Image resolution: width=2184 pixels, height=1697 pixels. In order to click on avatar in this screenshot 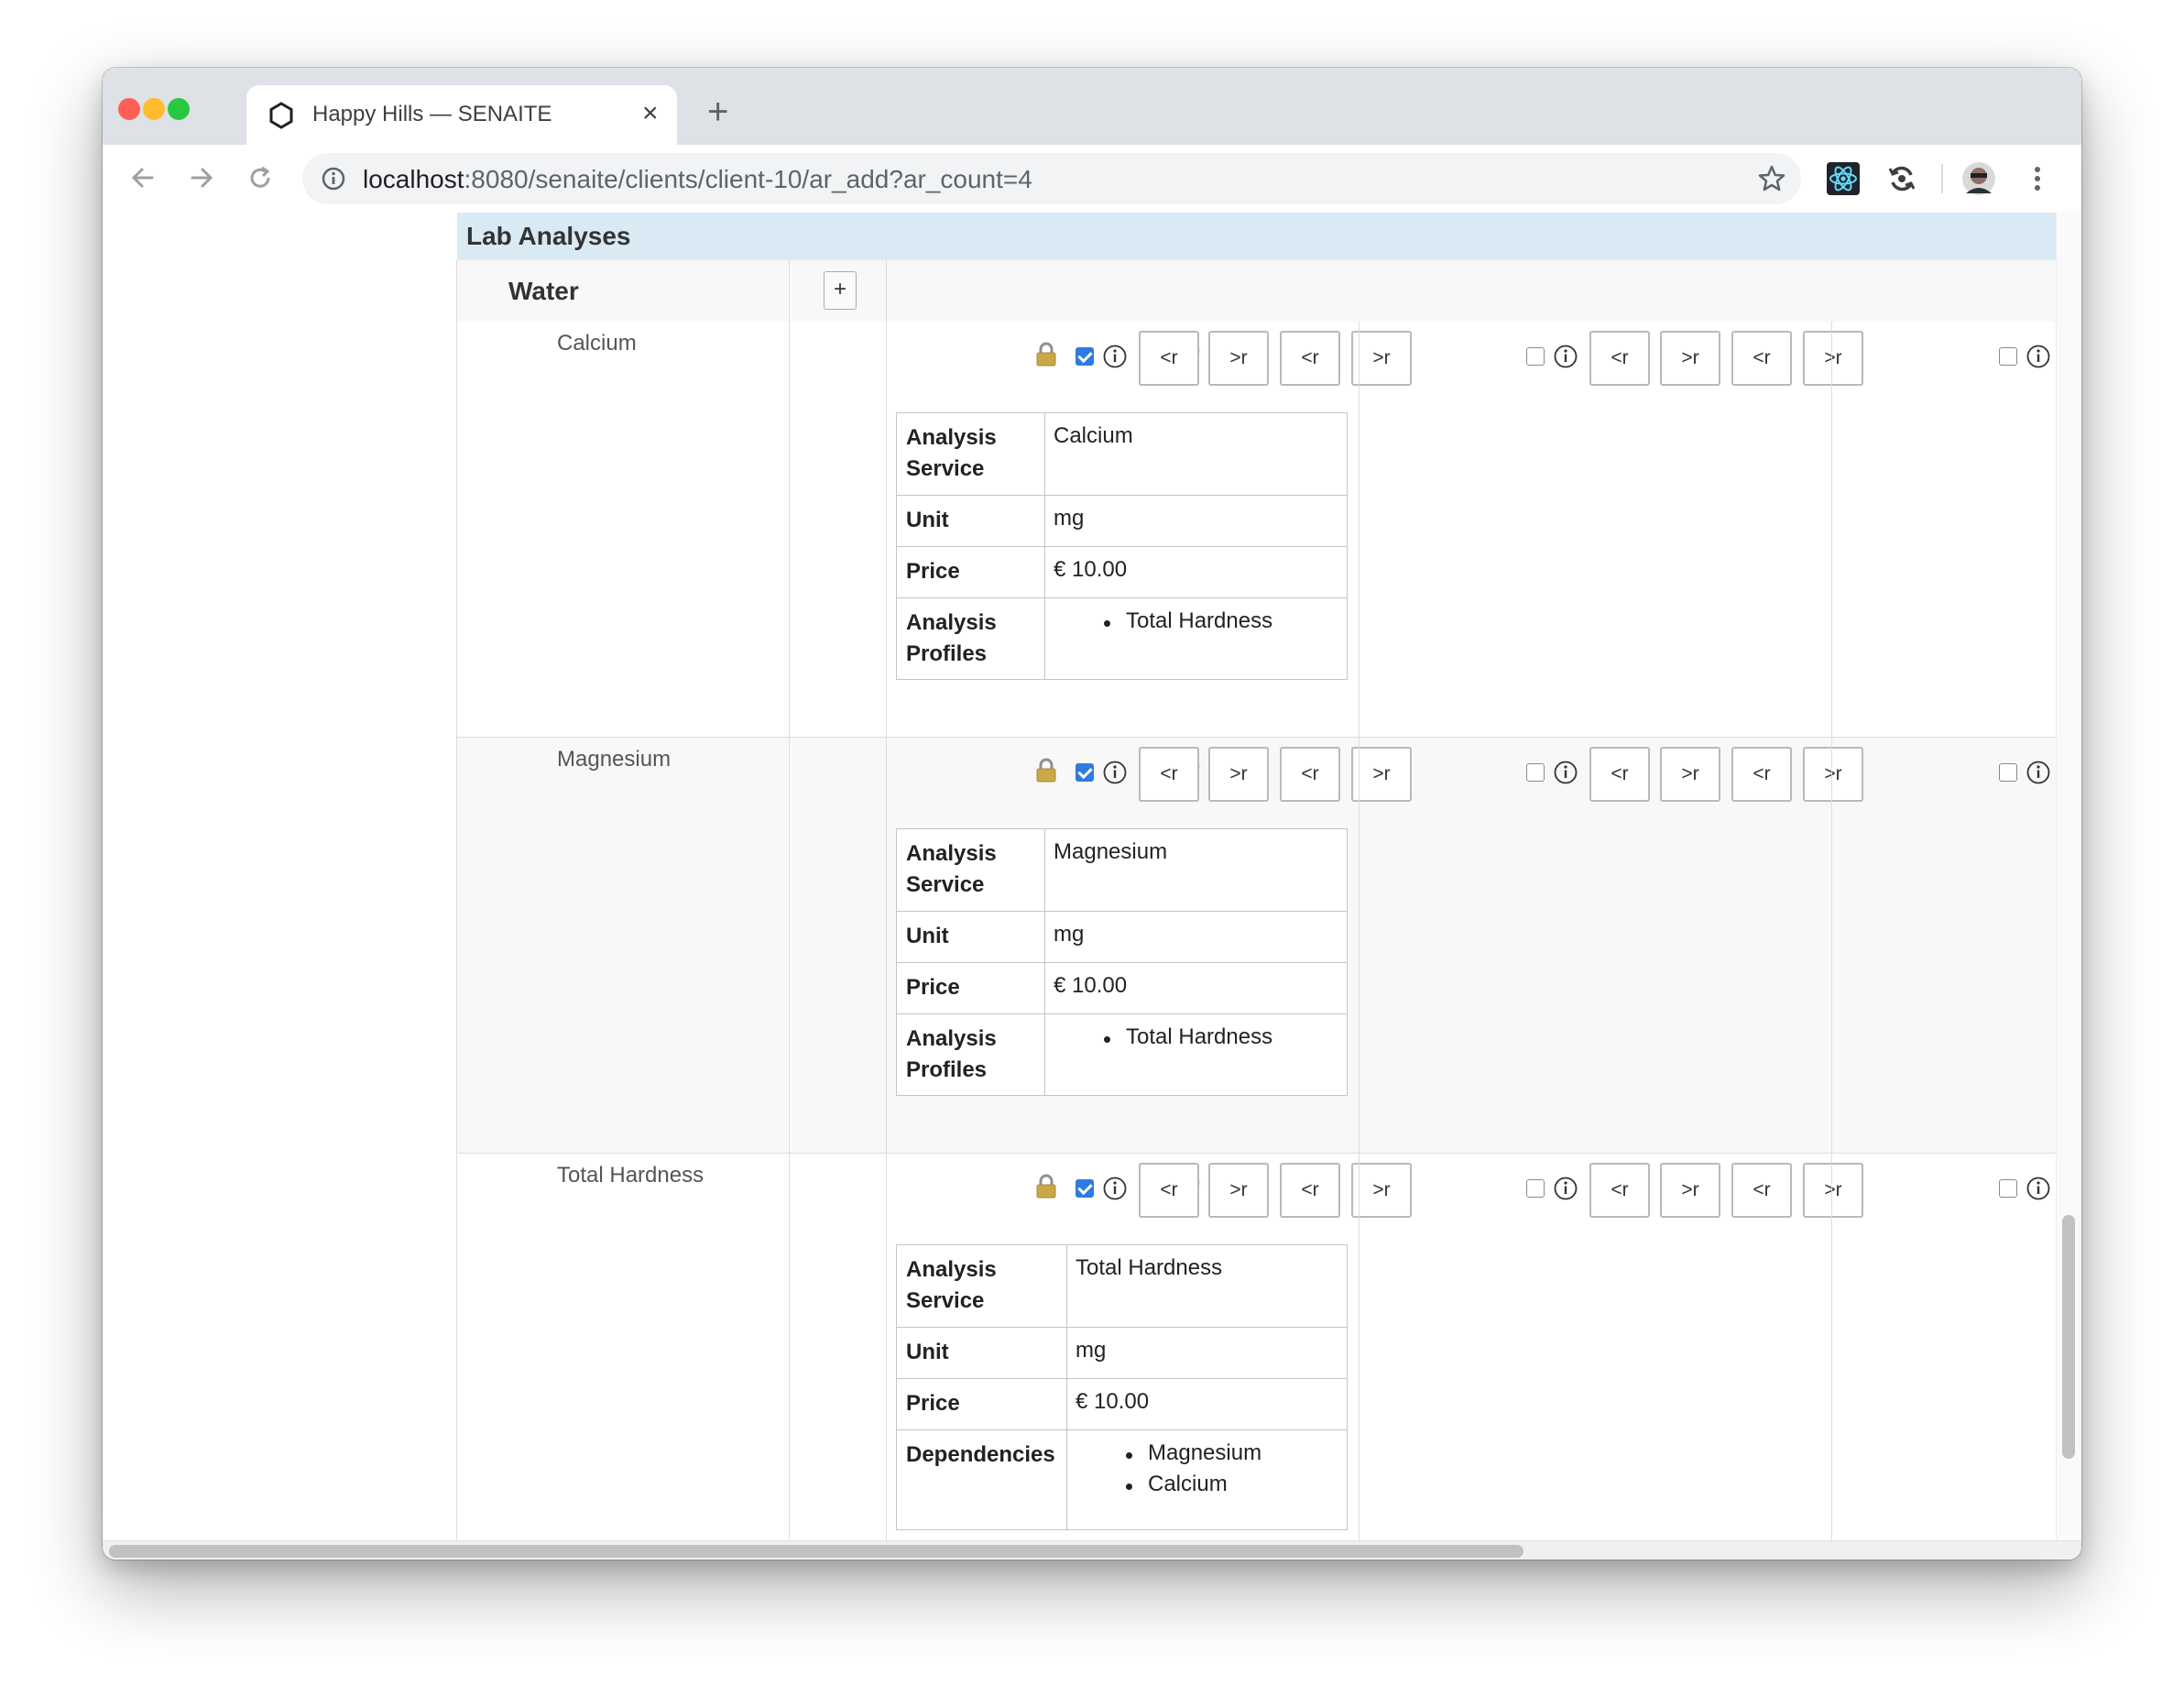, I will do `click(1978, 178)`.